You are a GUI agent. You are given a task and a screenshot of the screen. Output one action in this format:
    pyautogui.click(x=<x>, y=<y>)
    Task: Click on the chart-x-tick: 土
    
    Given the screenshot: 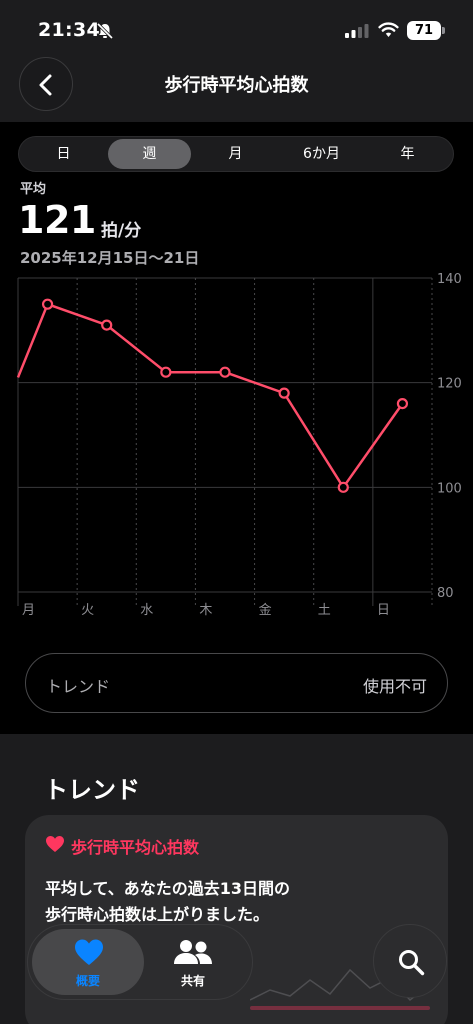 What is the action you would take?
    pyautogui.click(x=324, y=610)
    